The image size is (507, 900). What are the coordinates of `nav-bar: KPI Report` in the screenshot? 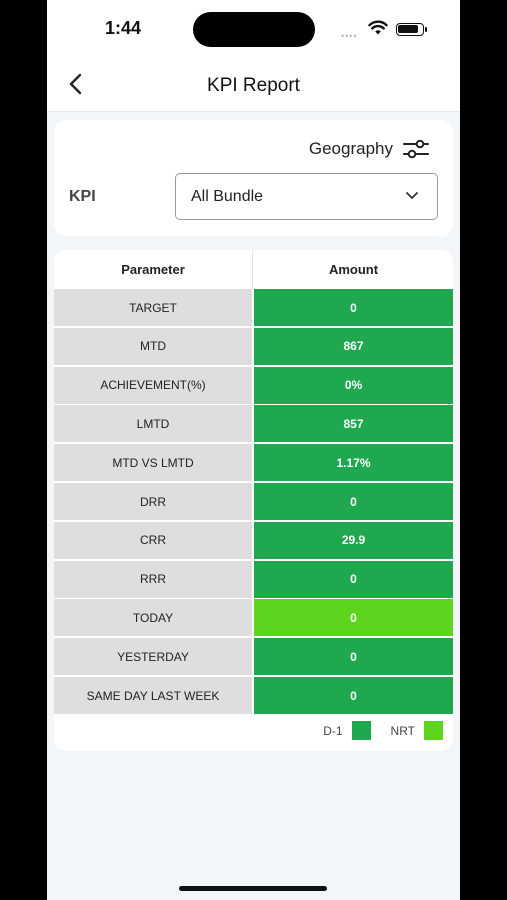 It's located at (253, 85).